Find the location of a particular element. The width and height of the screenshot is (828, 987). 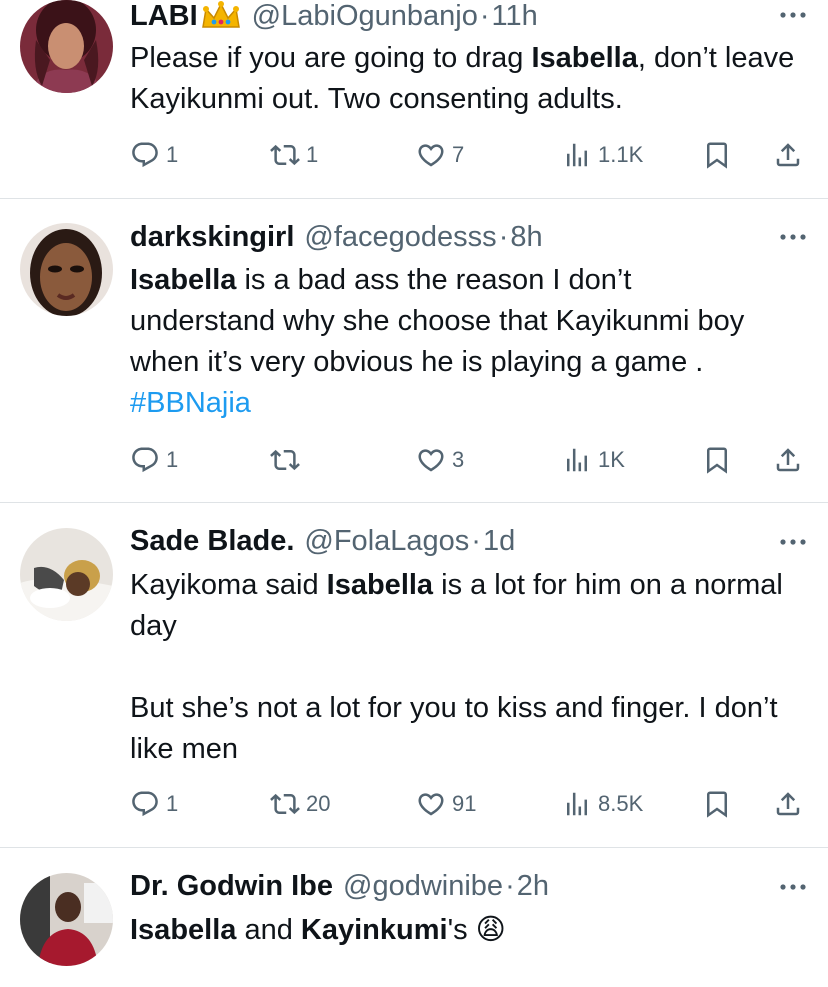

views-button: 8.5K is located at coordinates (602, 804).